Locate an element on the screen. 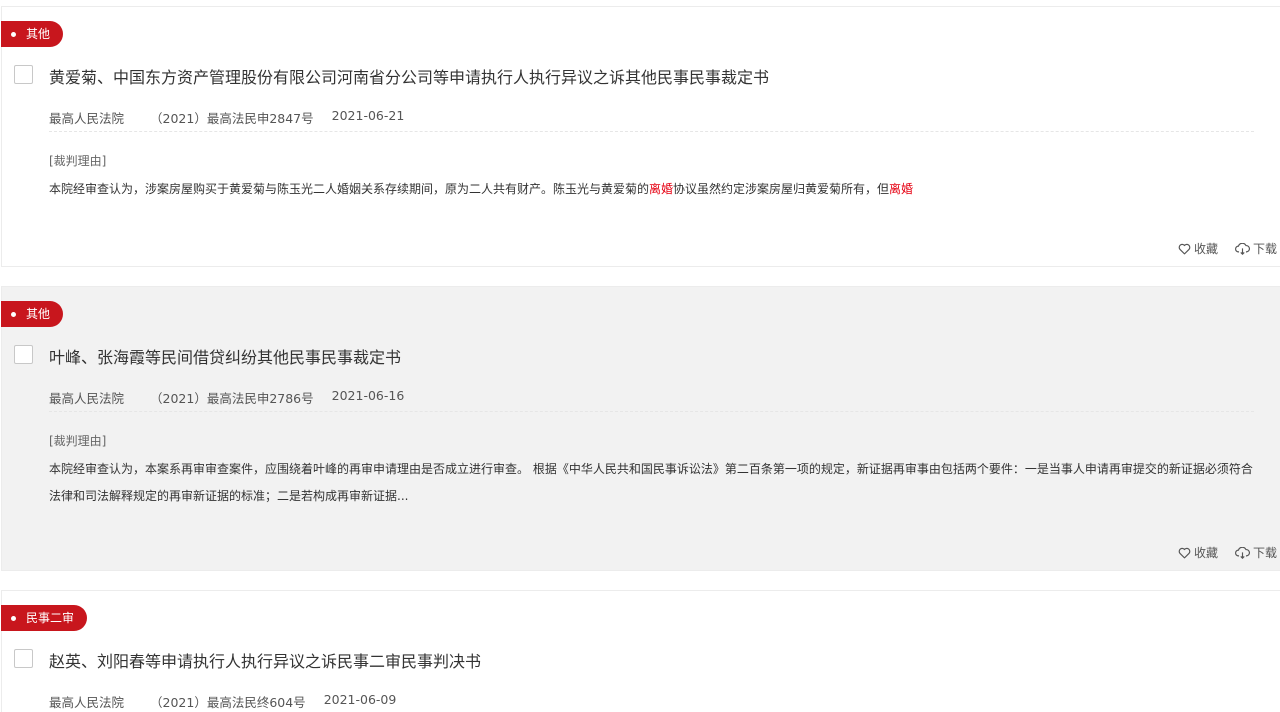 Image resolution: width=1280 pixels, height=712 pixels. case-meta: 最高人民法院 （2021）最高法民申2786号 2021-06-16 is located at coordinates (226, 397).